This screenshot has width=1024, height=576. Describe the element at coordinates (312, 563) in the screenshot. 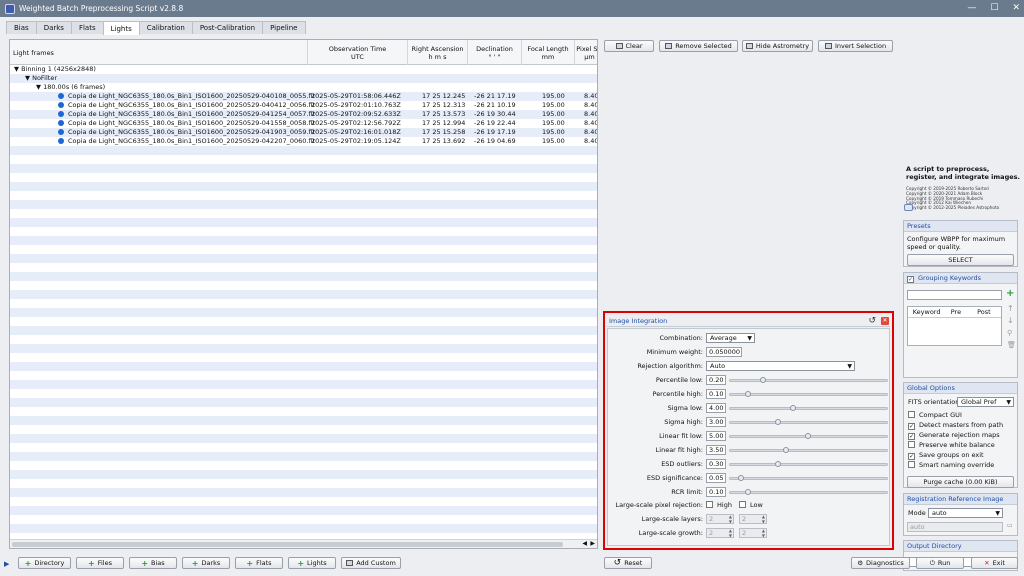

I see `add-lights-button: + Lights` at that location.